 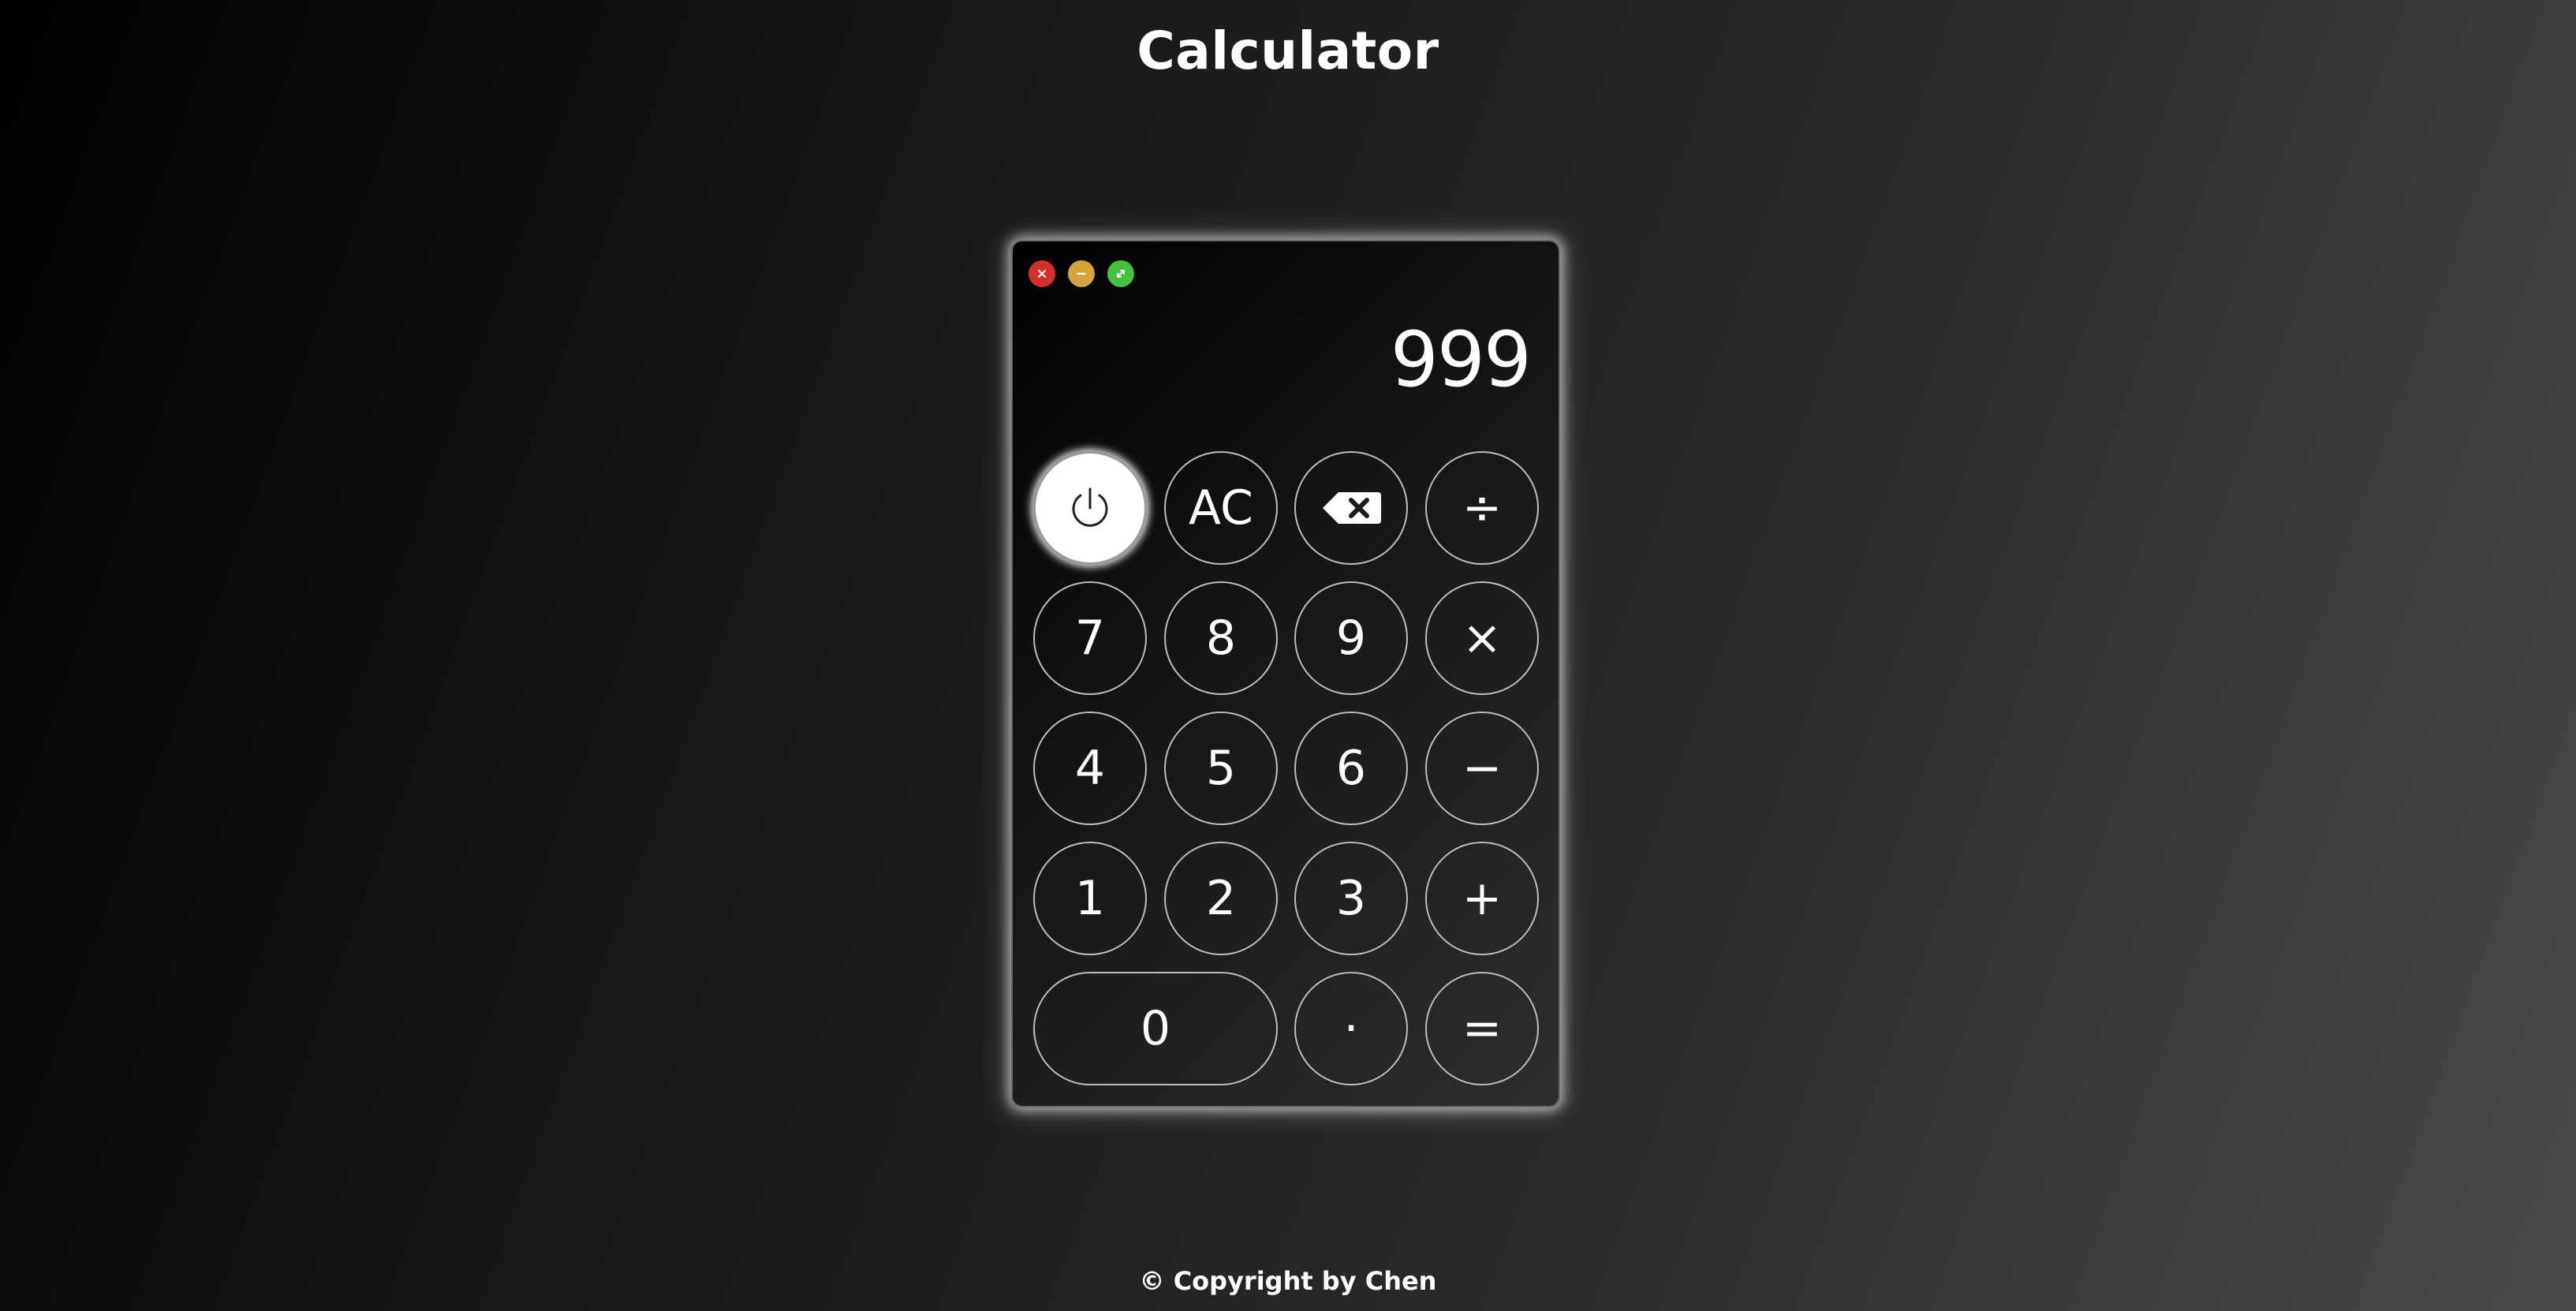 I want to click on digit-4-button: 4, so click(x=1090, y=768).